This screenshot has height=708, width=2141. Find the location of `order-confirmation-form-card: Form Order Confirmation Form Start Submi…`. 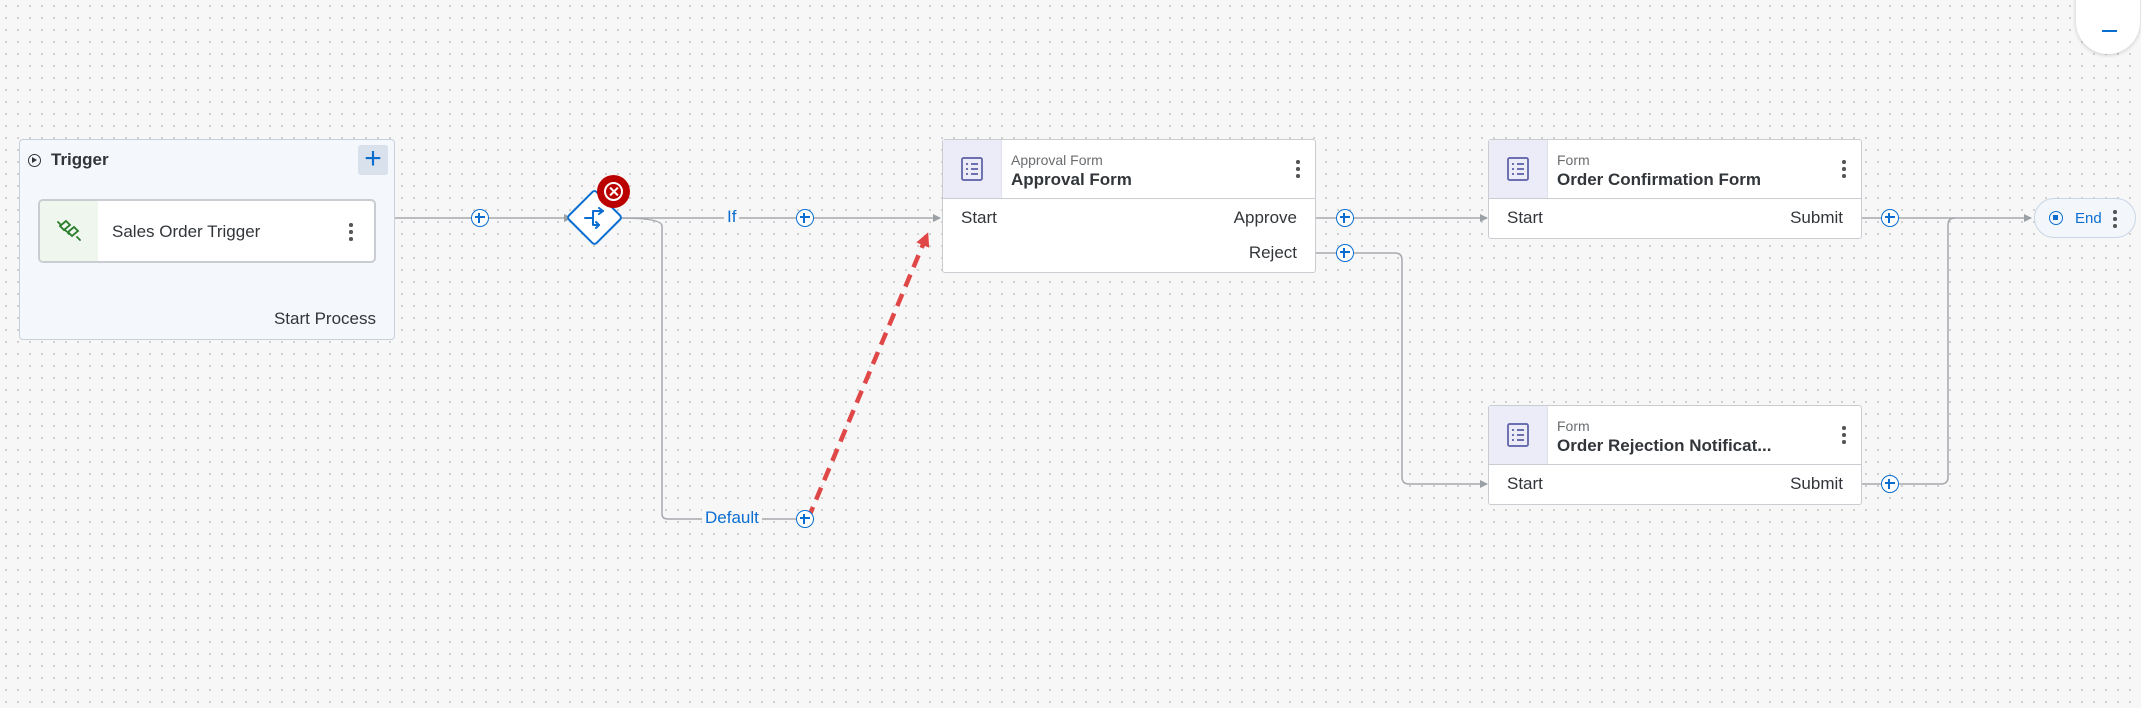

order-confirmation-form-card: Form Order Confirmation Form Start Submi… is located at coordinates (1675, 189).